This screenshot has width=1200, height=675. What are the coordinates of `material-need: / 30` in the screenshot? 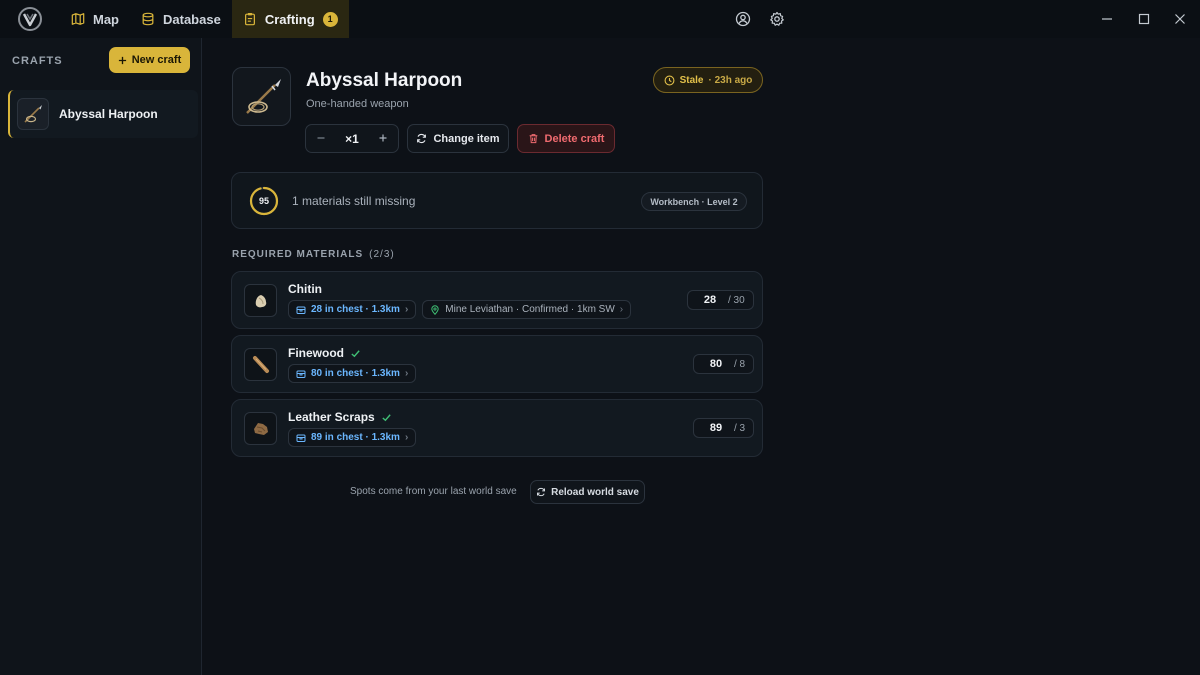 It's located at (736, 300).